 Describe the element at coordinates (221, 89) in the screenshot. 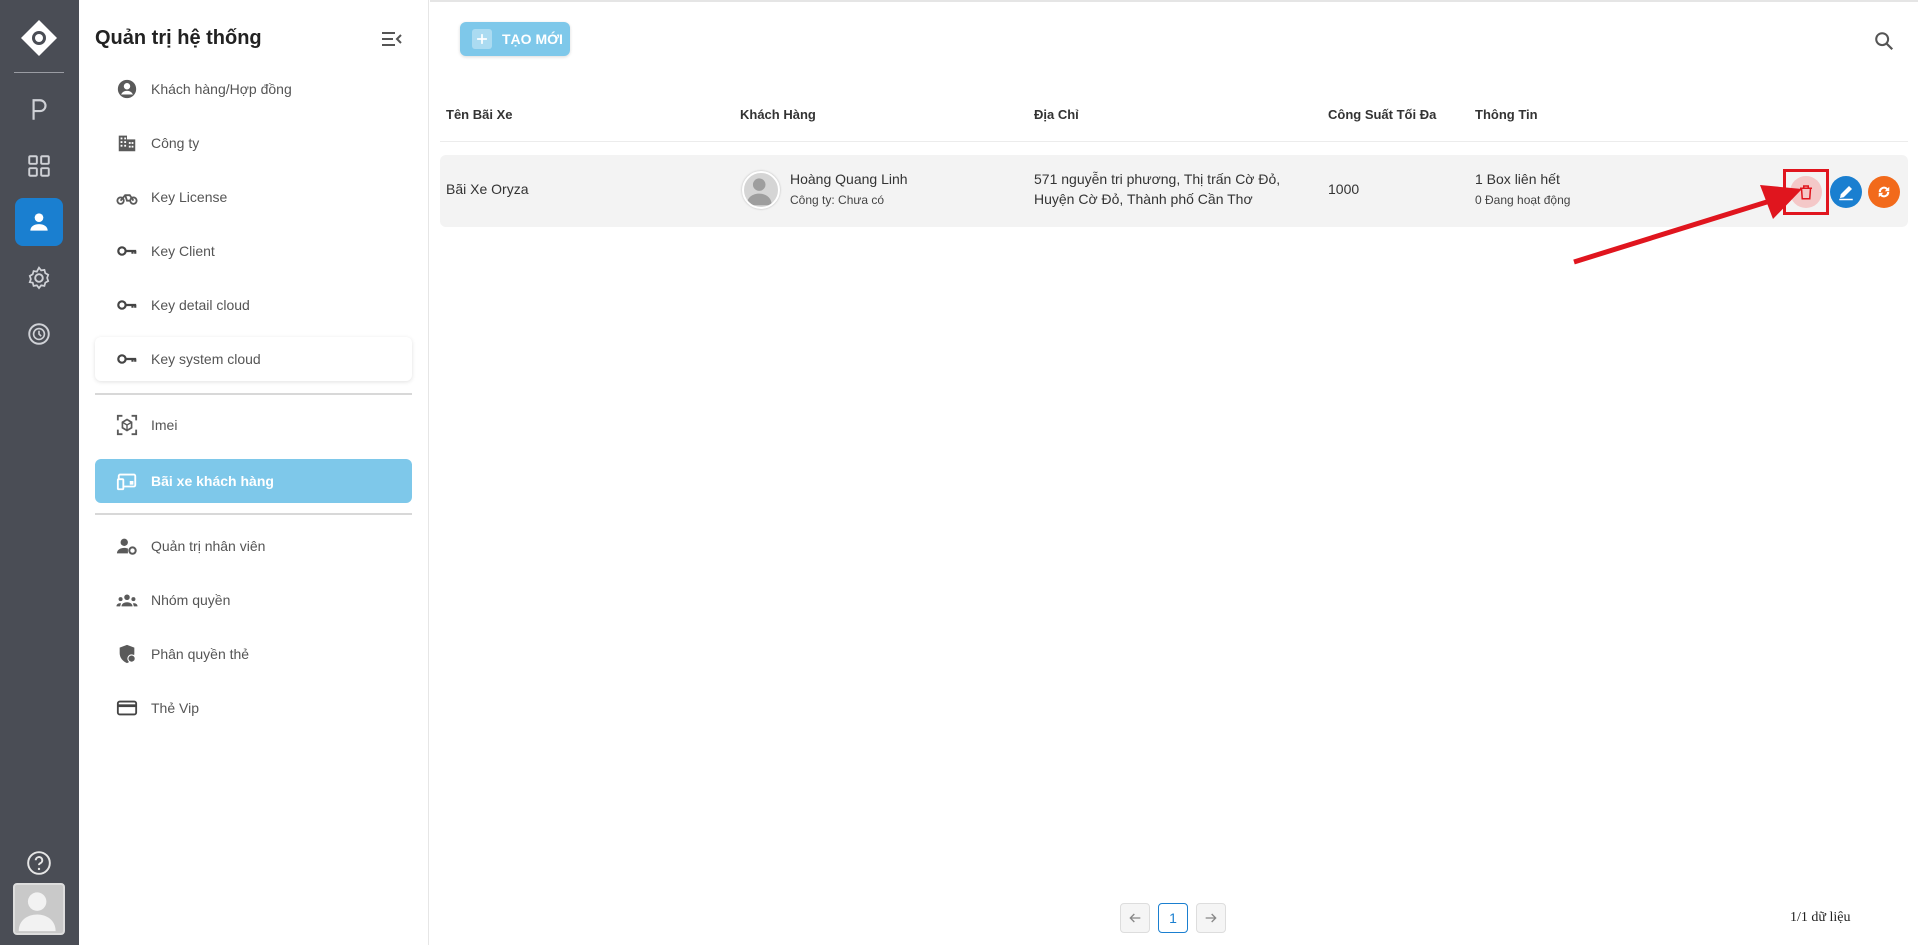

I see `sidebar-item-label: Khách hàng/Hợp đồng` at that location.